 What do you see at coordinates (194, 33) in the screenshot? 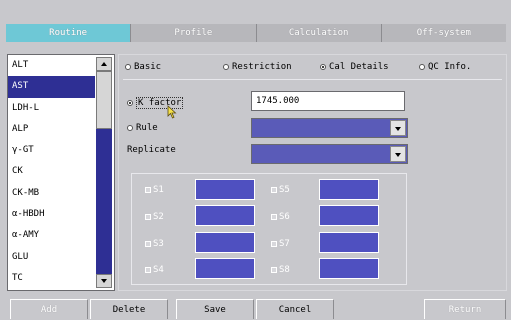
I see `tab-profile: Profile` at bounding box center [194, 33].